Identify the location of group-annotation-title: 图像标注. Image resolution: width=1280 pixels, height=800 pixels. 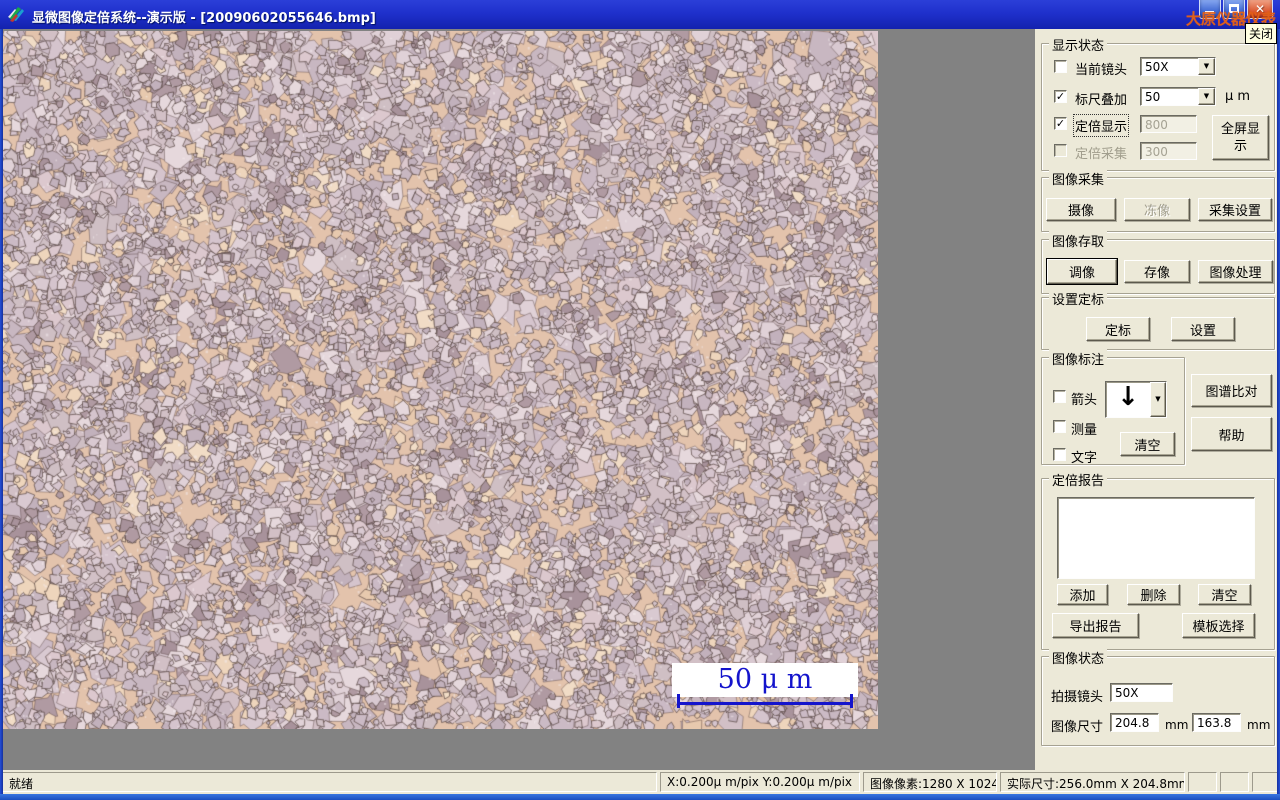
(1078, 358).